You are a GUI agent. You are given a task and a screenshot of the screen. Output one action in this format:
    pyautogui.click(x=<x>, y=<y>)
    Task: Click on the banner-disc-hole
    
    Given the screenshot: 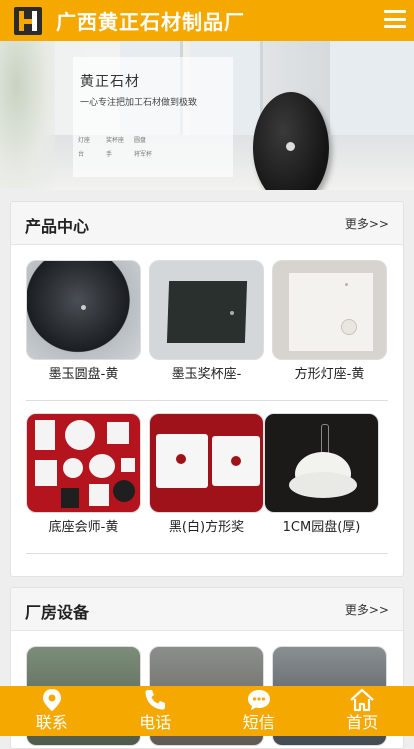 What is the action you would take?
    pyautogui.click(x=290, y=146)
    